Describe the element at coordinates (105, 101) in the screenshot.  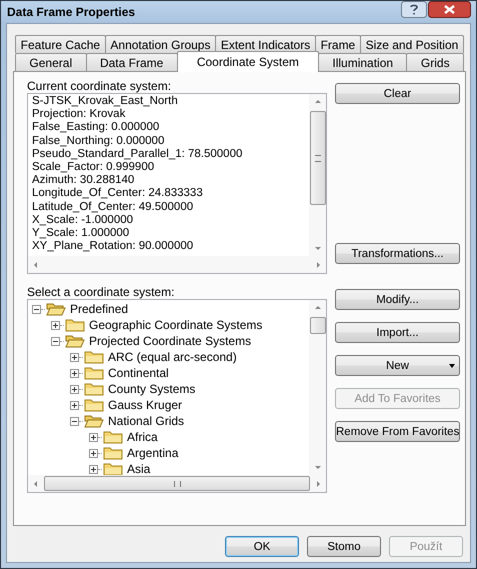
I see `text-line: S-JTSK_Krovak_East_North` at that location.